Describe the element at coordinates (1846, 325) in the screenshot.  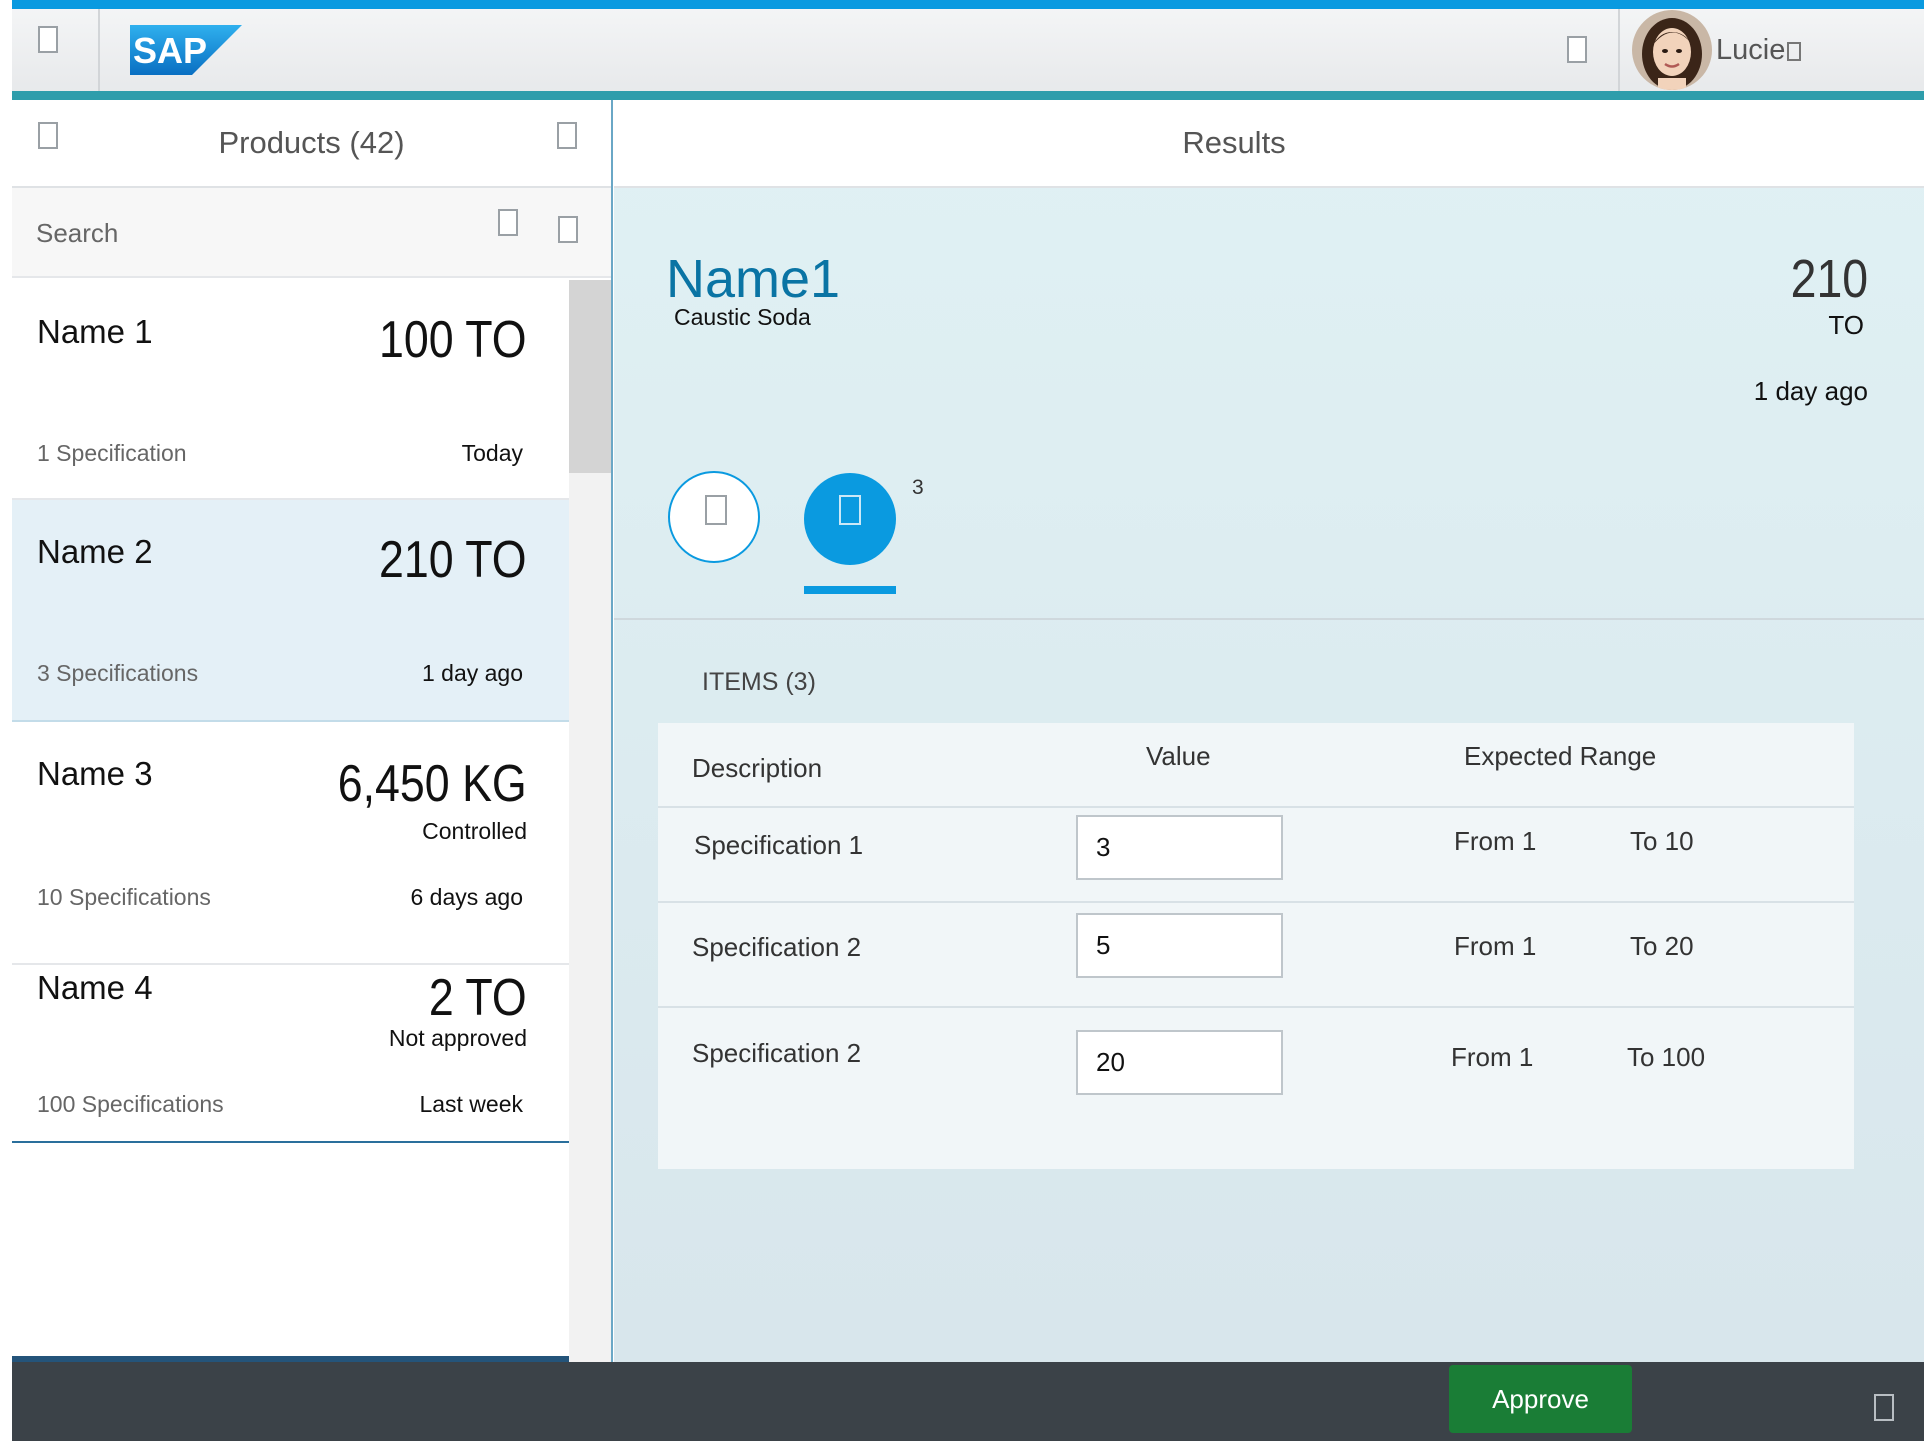
I see `object-unit: TO` at that location.